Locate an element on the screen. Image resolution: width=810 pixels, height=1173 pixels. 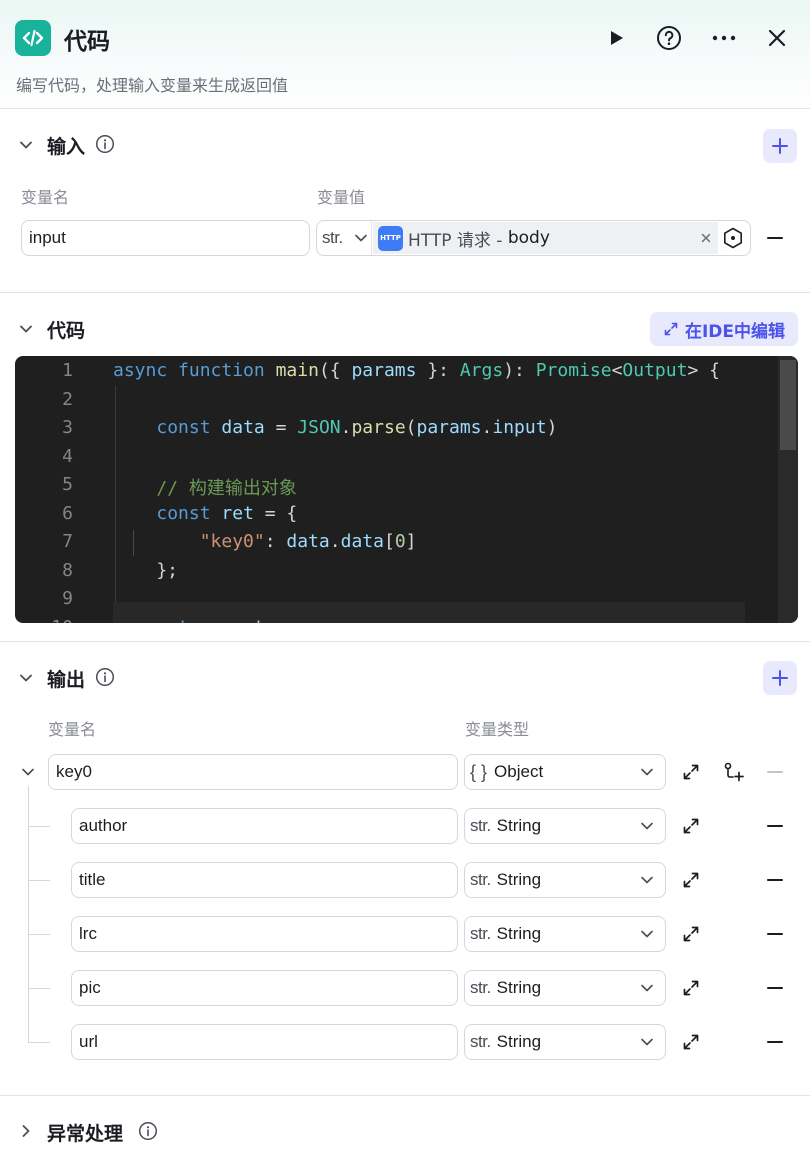
object-type-icon: { } is located at coordinates (479, 771).